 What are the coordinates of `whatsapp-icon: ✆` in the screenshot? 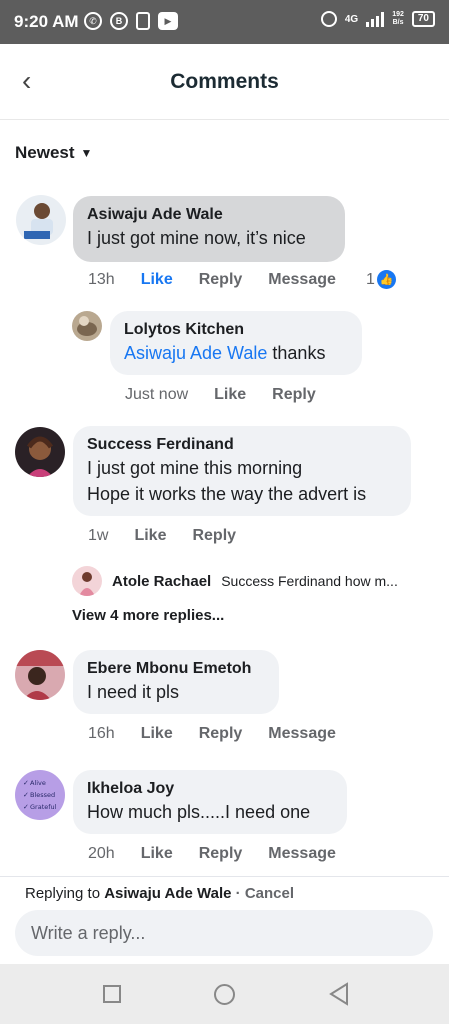 It's located at (93, 21).